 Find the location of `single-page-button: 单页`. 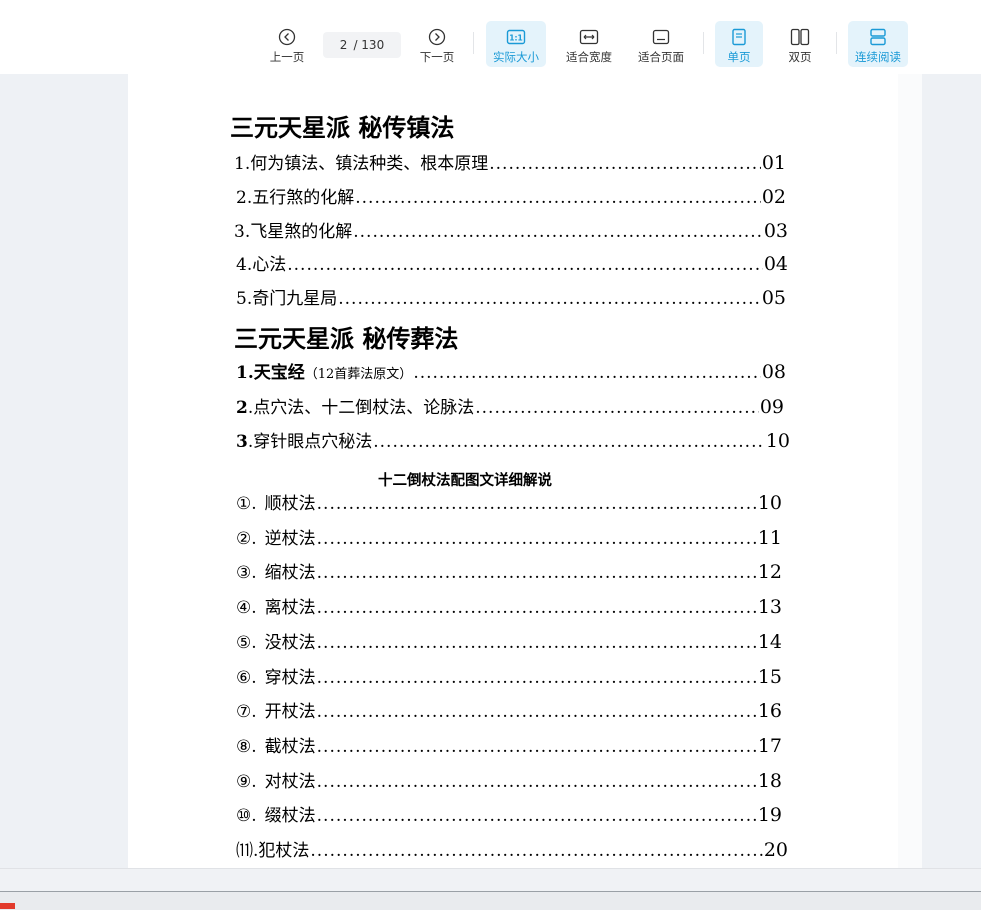

single-page-button: 单页 is located at coordinates (739, 44).